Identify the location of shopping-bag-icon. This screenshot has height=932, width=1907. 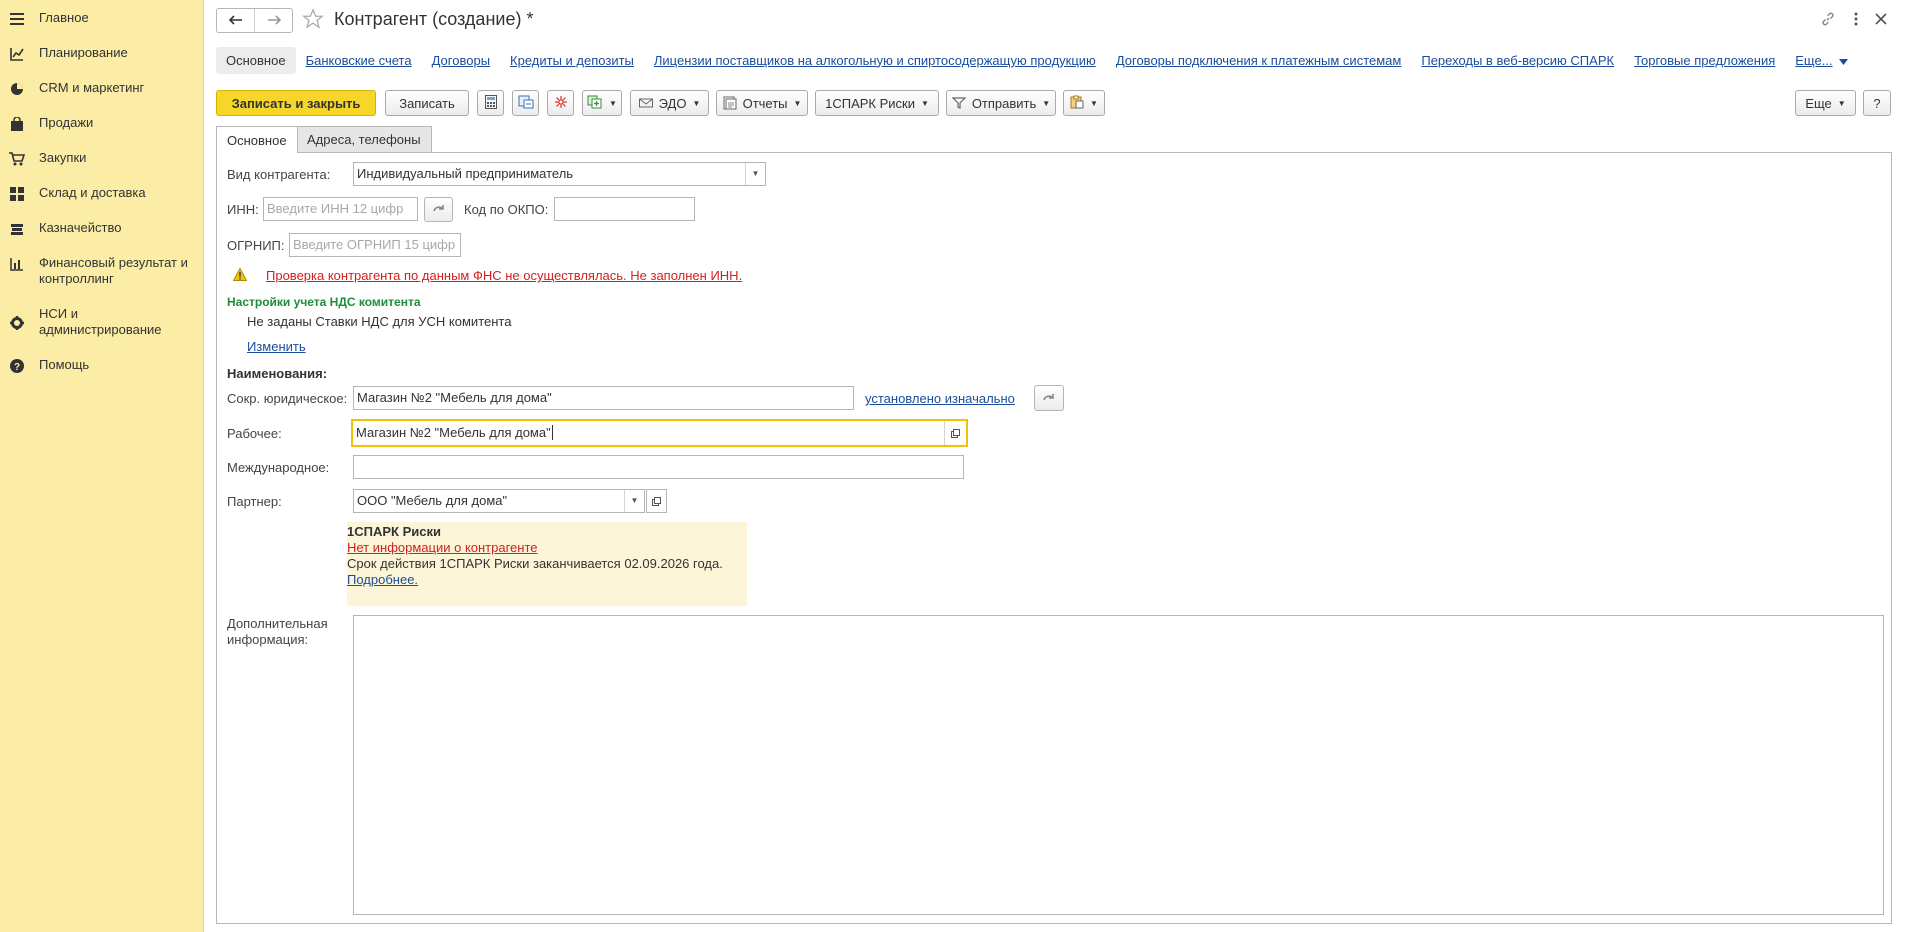
(17, 124).